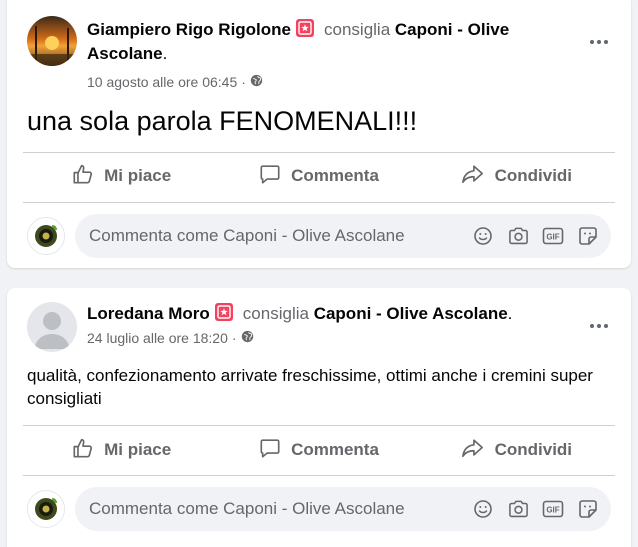 This screenshot has height=547, width=638. What do you see at coordinates (162, 82) in the screenshot?
I see `post-timestamp: 10 agosto alle ore 06:45` at bounding box center [162, 82].